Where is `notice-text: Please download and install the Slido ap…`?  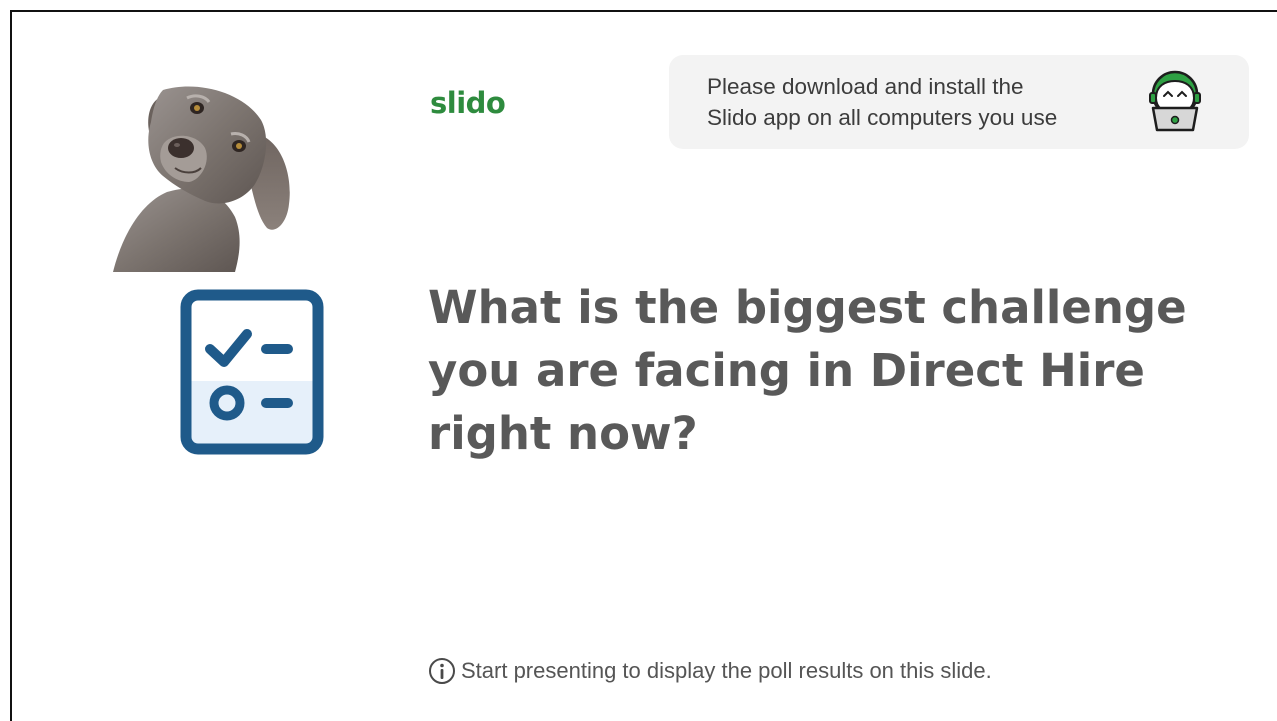 notice-text: Please download and install the Slido ap… is located at coordinates (917, 102).